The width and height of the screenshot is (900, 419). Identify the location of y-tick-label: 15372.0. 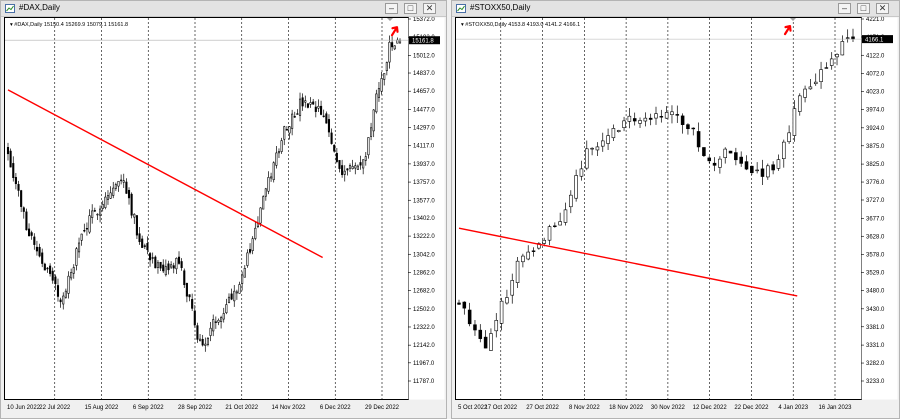
(424, 20).